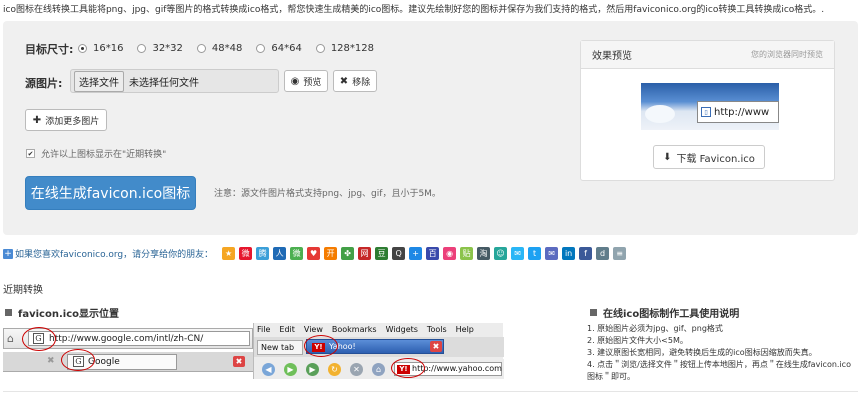 This screenshot has height=394, width=860. Describe the element at coordinates (467, 253) in the screenshot. I see `tieba-share-icon: 贴` at that location.